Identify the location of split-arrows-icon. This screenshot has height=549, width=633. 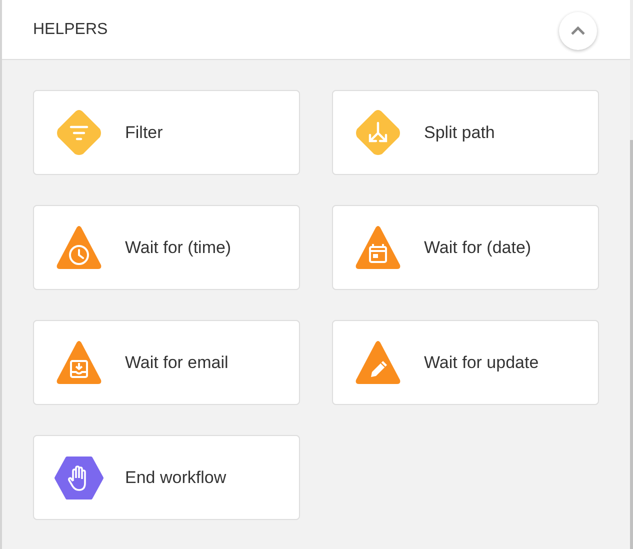
(378, 133).